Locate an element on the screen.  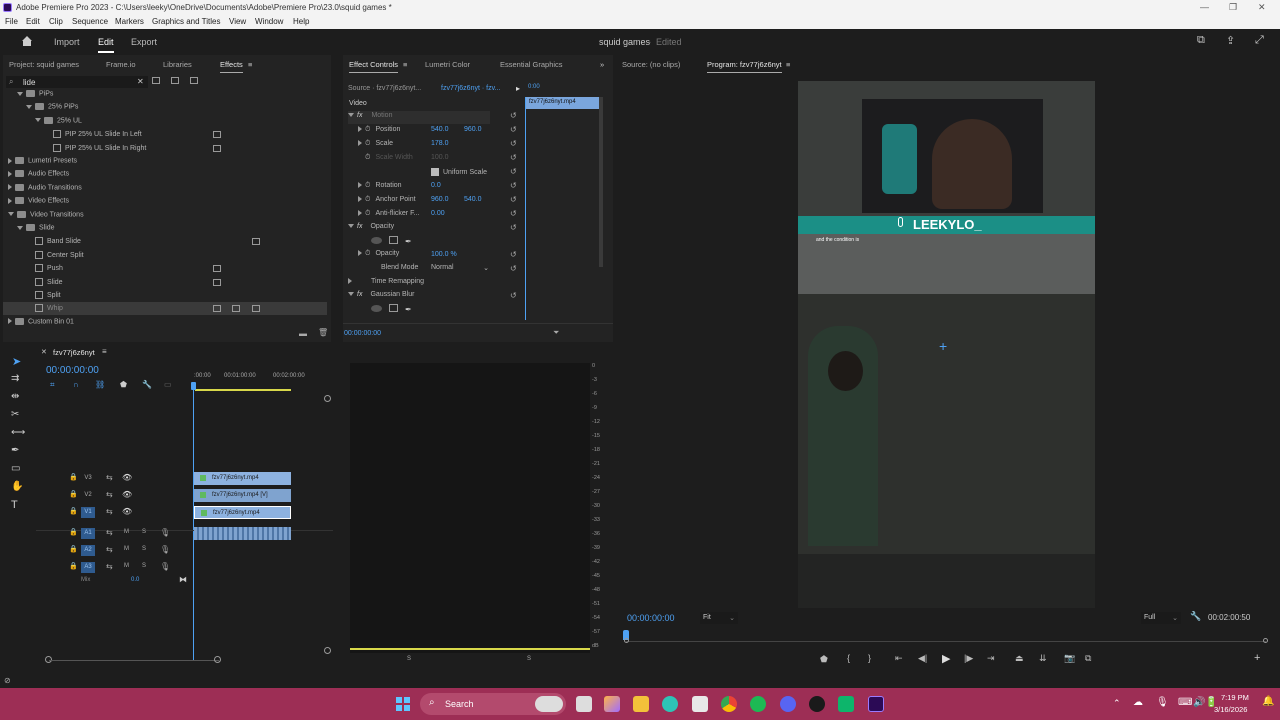
linked-selection-icon: ⛓ is located at coordinates (100, 384).